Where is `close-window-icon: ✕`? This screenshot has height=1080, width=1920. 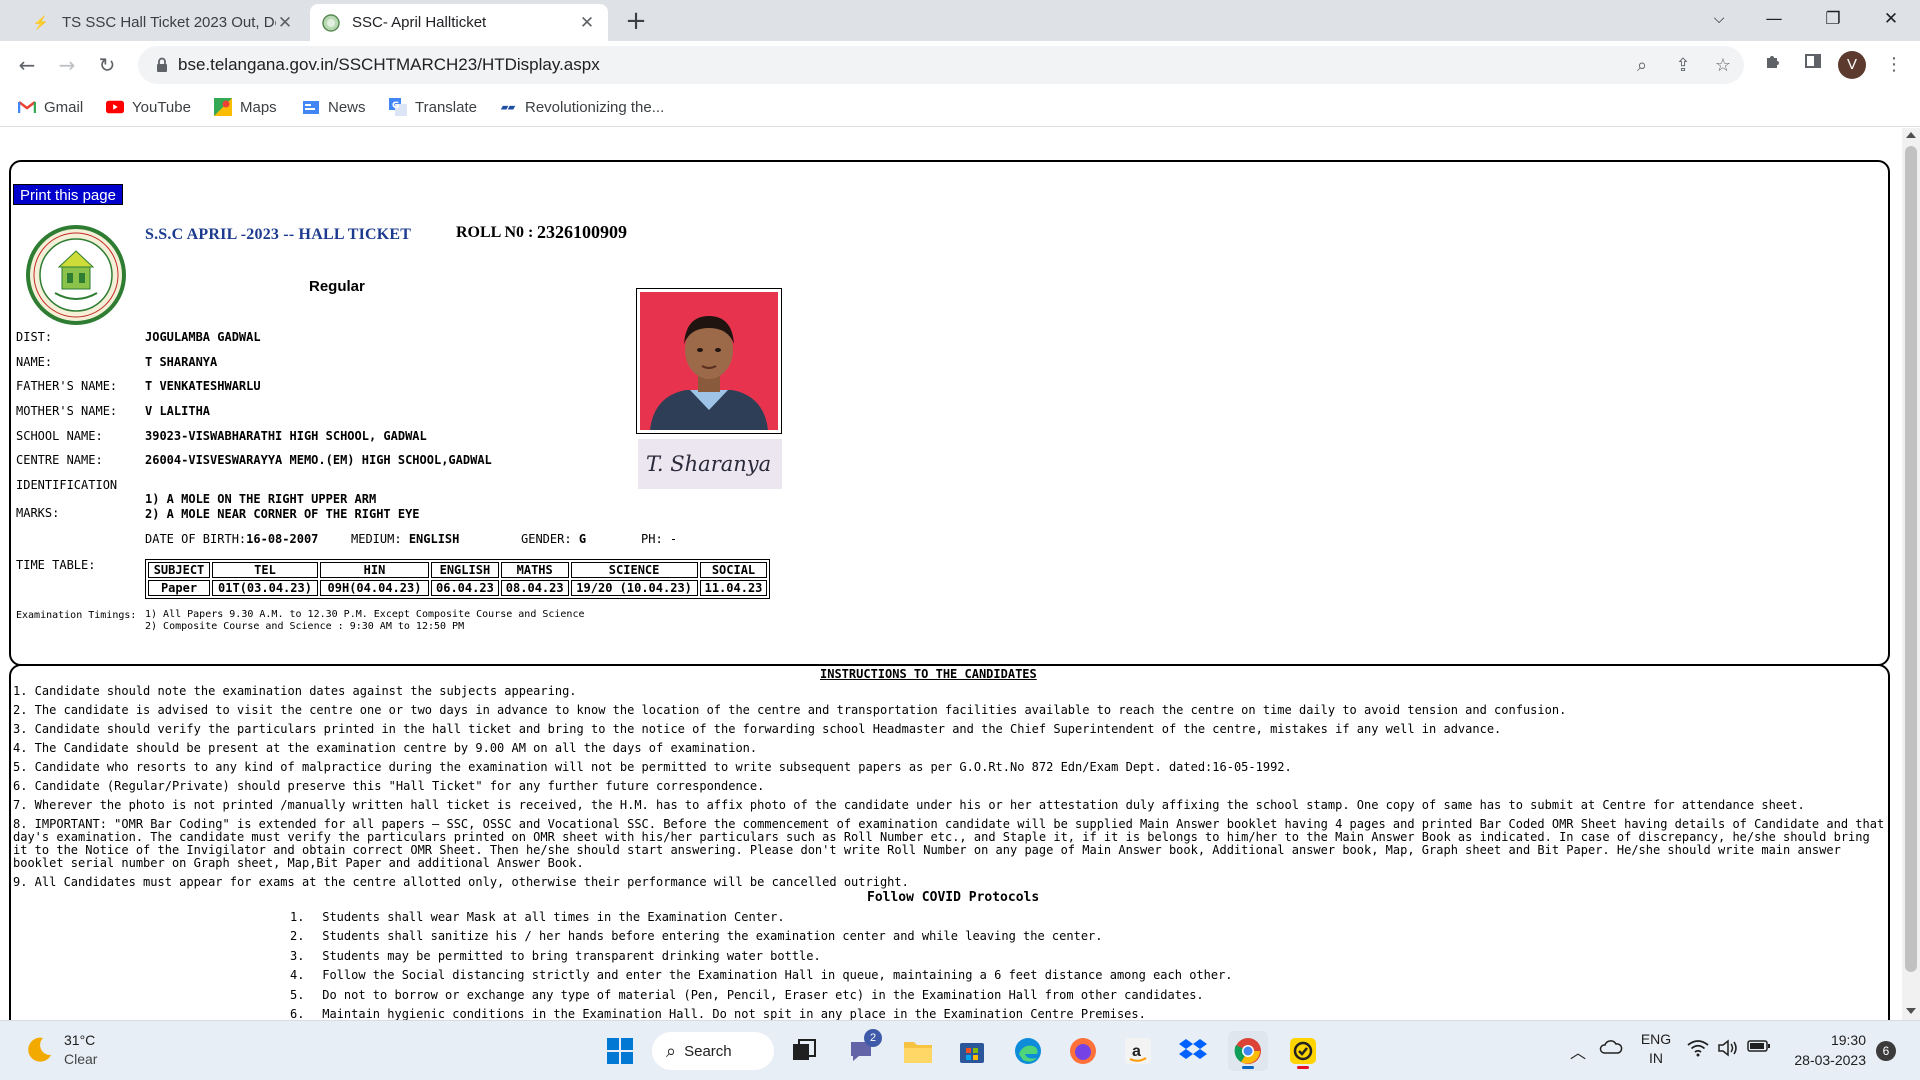
close-window-icon: ✕ is located at coordinates (1891, 19).